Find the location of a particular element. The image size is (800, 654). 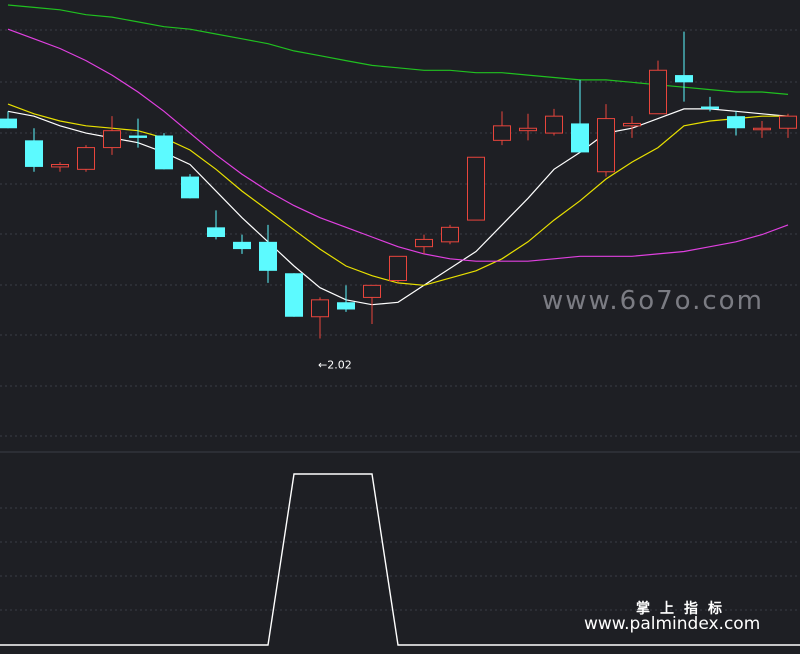

watermark-center: www.6o7o.com is located at coordinates (653, 301).